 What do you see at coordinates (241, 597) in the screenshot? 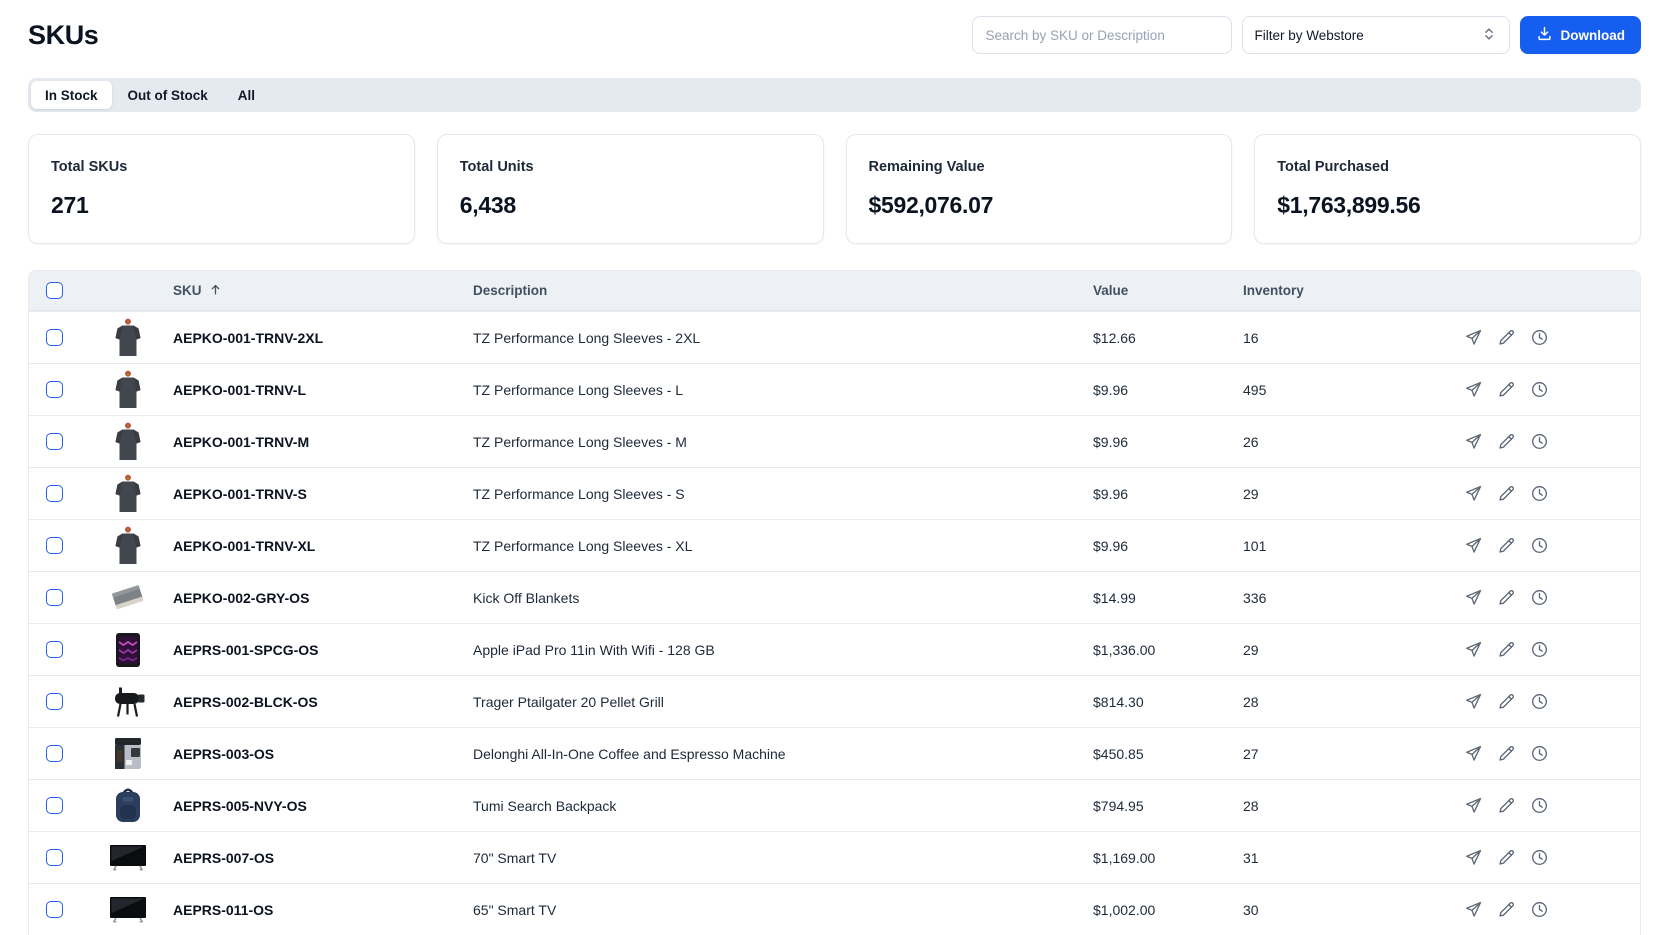
I see `sku-cell: AEPKO-002-GRY-OS` at bounding box center [241, 597].